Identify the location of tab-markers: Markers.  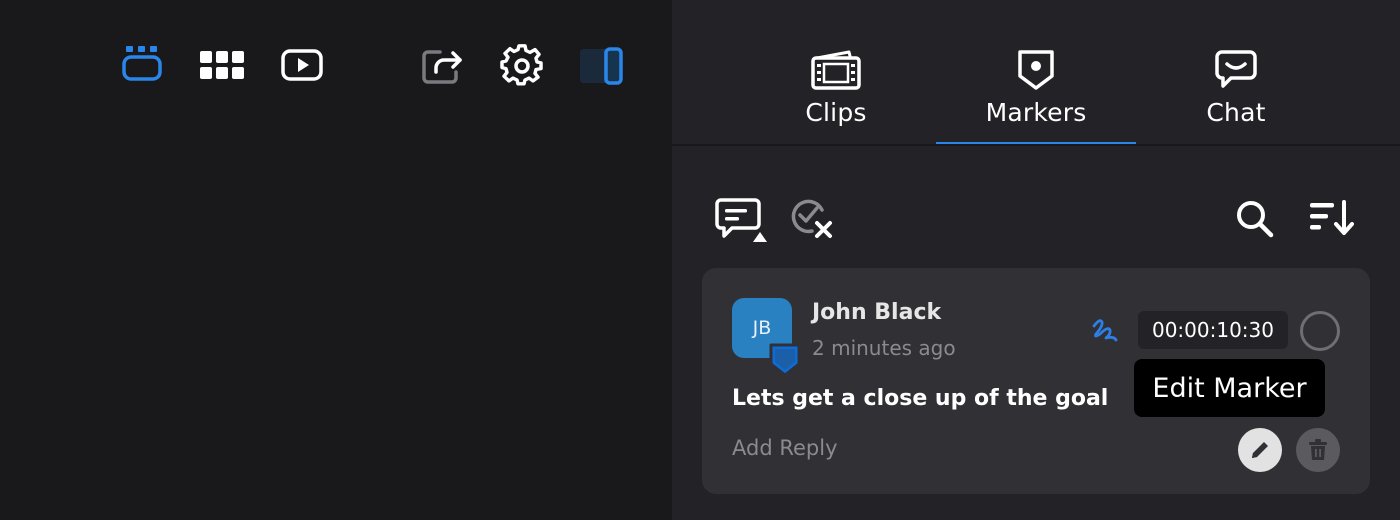
(1036, 73).